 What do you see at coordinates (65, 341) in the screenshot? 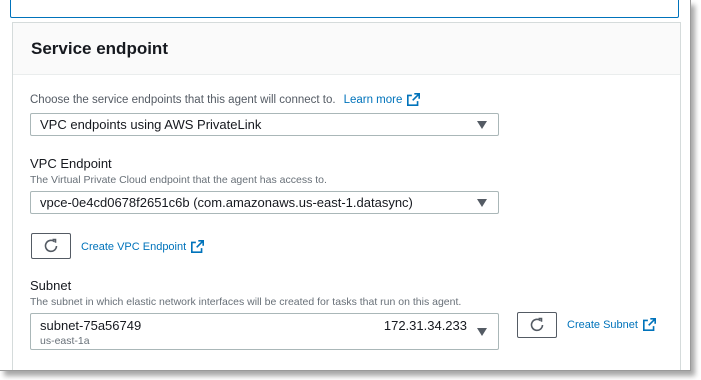
I see `subnet-availability-zone: us-east-1a` at bounding box center [65, 341].